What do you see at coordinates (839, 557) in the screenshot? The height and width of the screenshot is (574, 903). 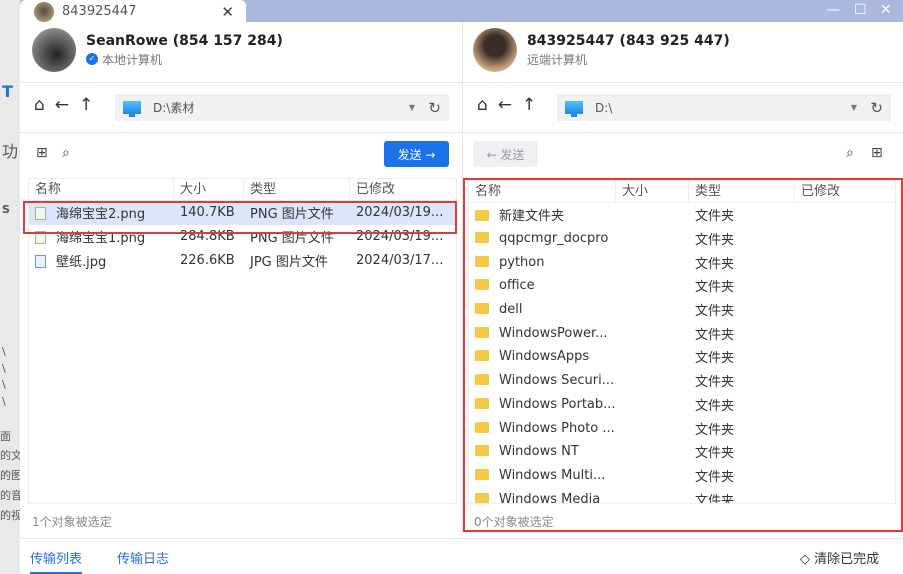 I see `clear-completed-button: ◇ 清除已完成` at bounding box center [839, 557].